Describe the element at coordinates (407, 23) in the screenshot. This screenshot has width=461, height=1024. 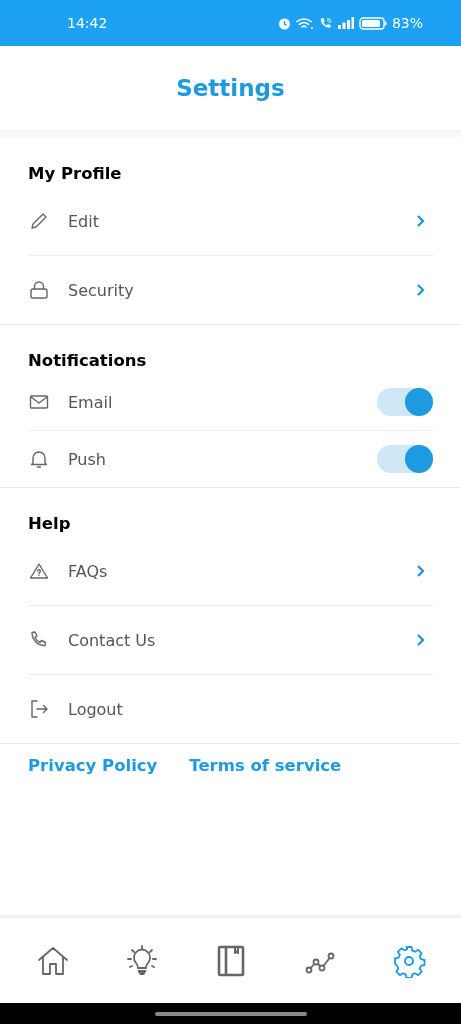
I see `battery-percentage: 83%` at that location.